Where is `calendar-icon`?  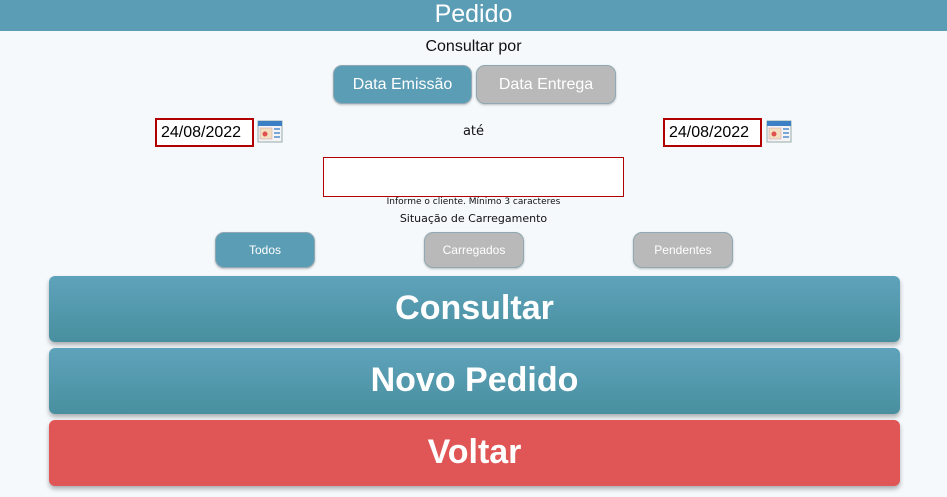
calendar-icon is located at coordinates (779, 131).